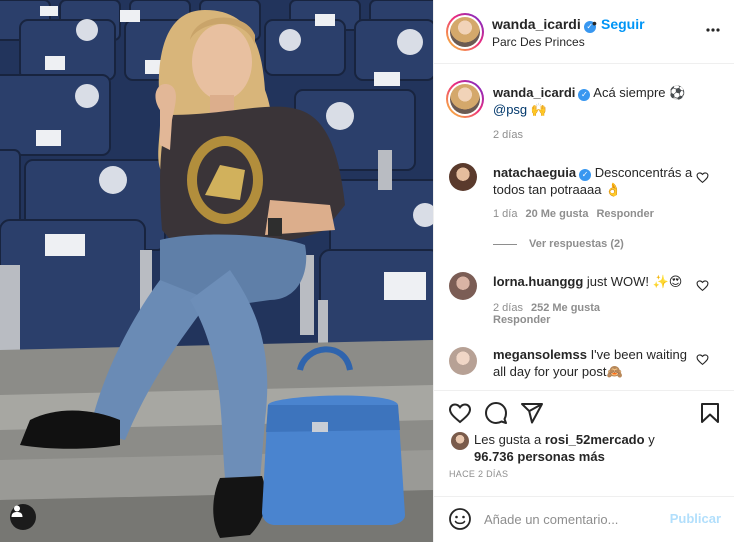 The width and height of the screenshot is (734, 542). I want to click on likes-count-link: 96.736 personas más, so click(539, 456).